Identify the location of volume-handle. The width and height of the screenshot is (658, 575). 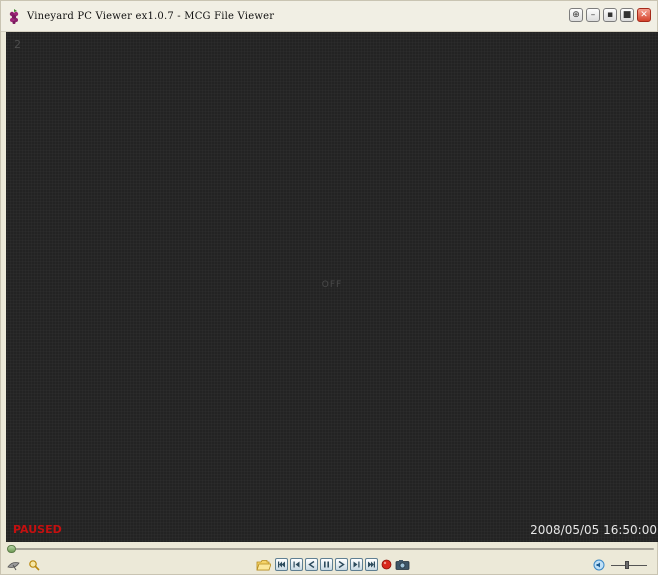
(627, 565).